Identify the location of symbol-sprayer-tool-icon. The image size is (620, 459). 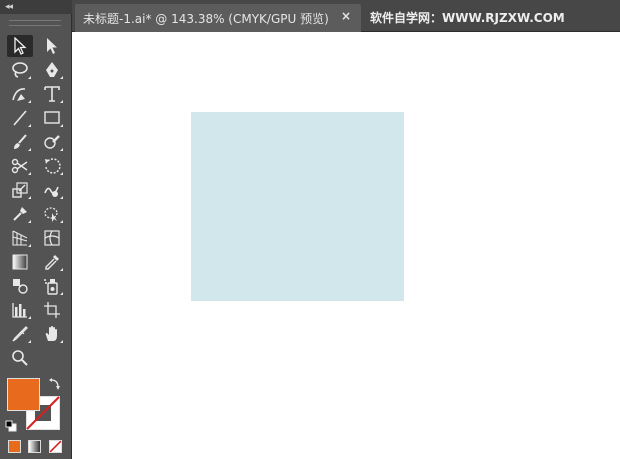
(52, 286).